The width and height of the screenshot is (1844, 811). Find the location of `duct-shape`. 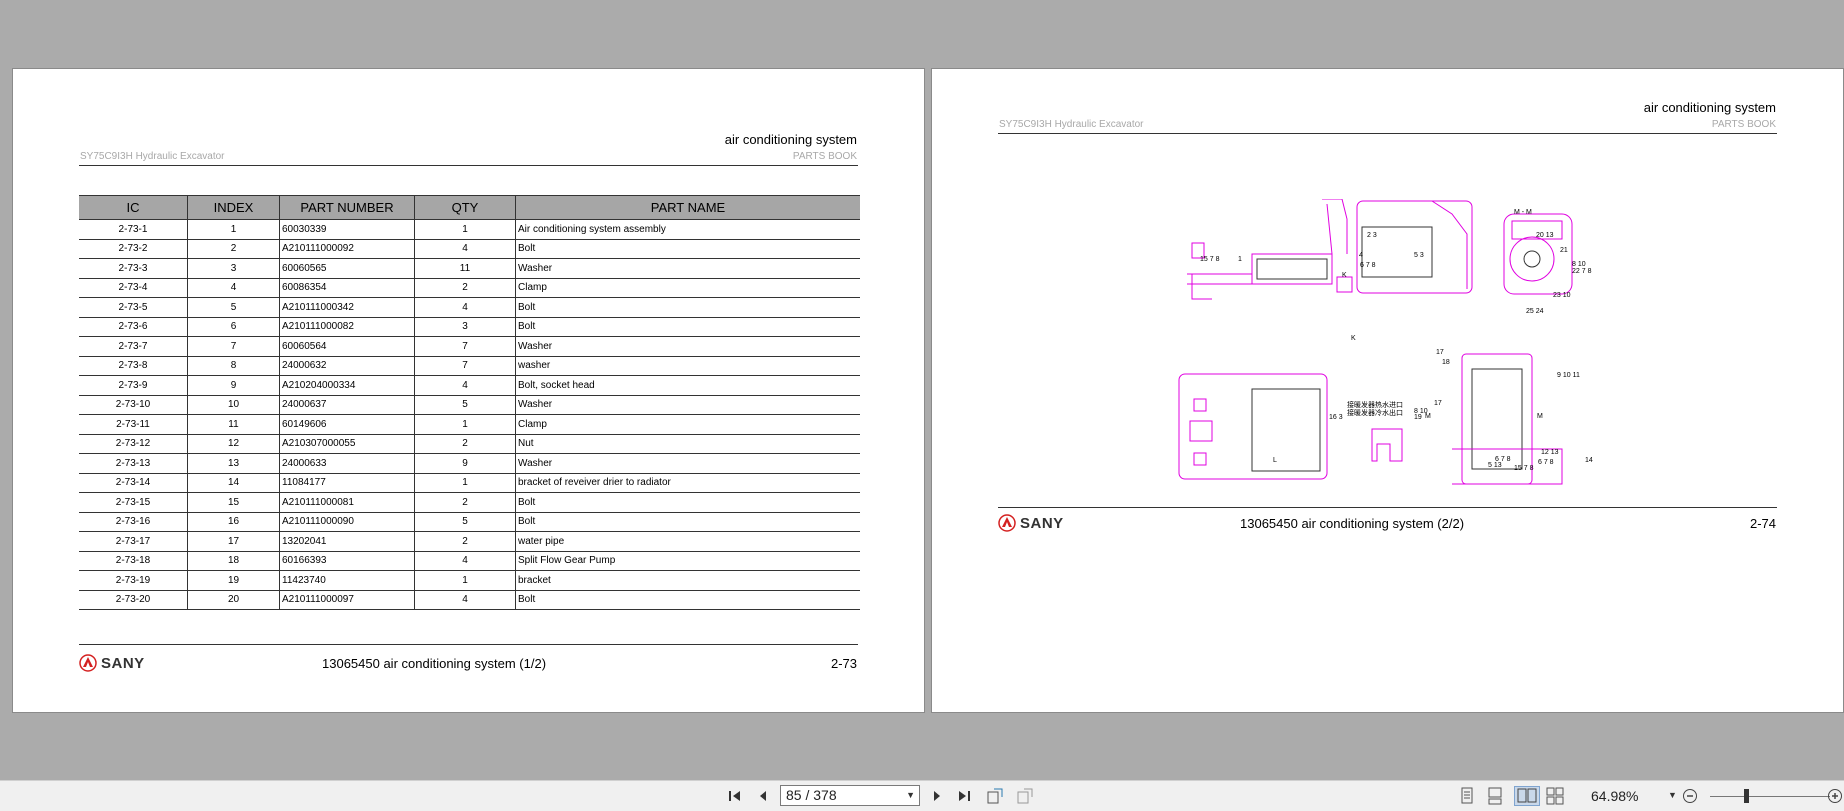

duct-shape is located at coordinates (1219, 286).